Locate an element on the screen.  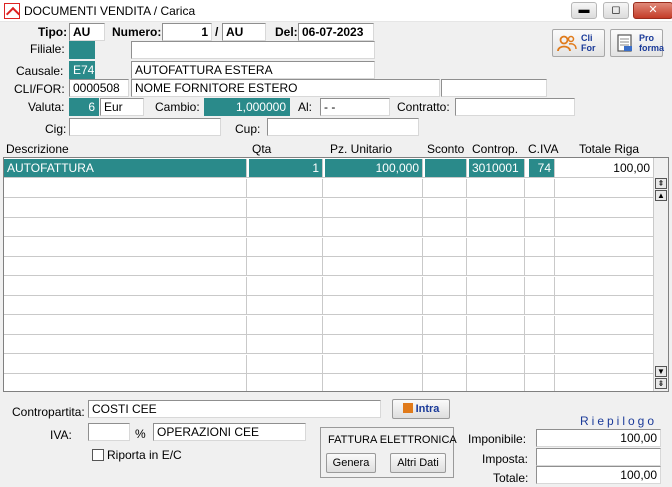
contratto-field is located at coordinates (515, 107).